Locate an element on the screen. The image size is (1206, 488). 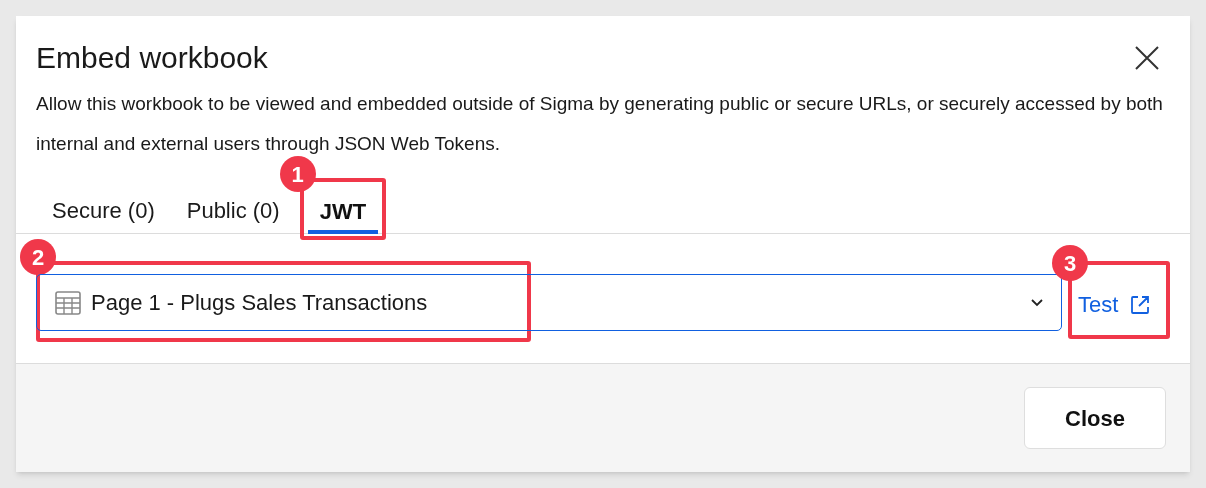
step-badge: 2 is located at coordinates (38, 257).